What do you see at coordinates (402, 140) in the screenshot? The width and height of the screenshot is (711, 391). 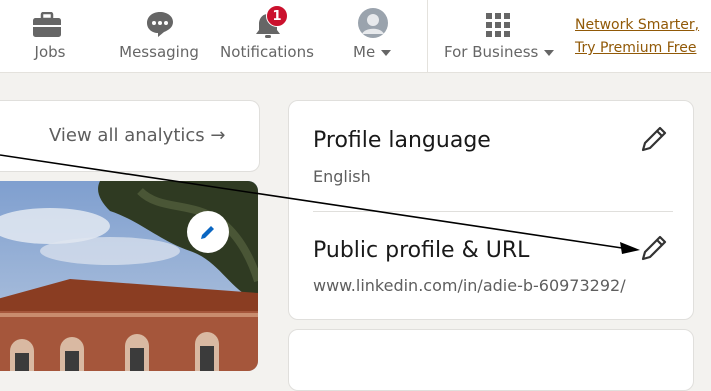 I see `profile-language-title: Profile language` at bounding box center [402, 140].